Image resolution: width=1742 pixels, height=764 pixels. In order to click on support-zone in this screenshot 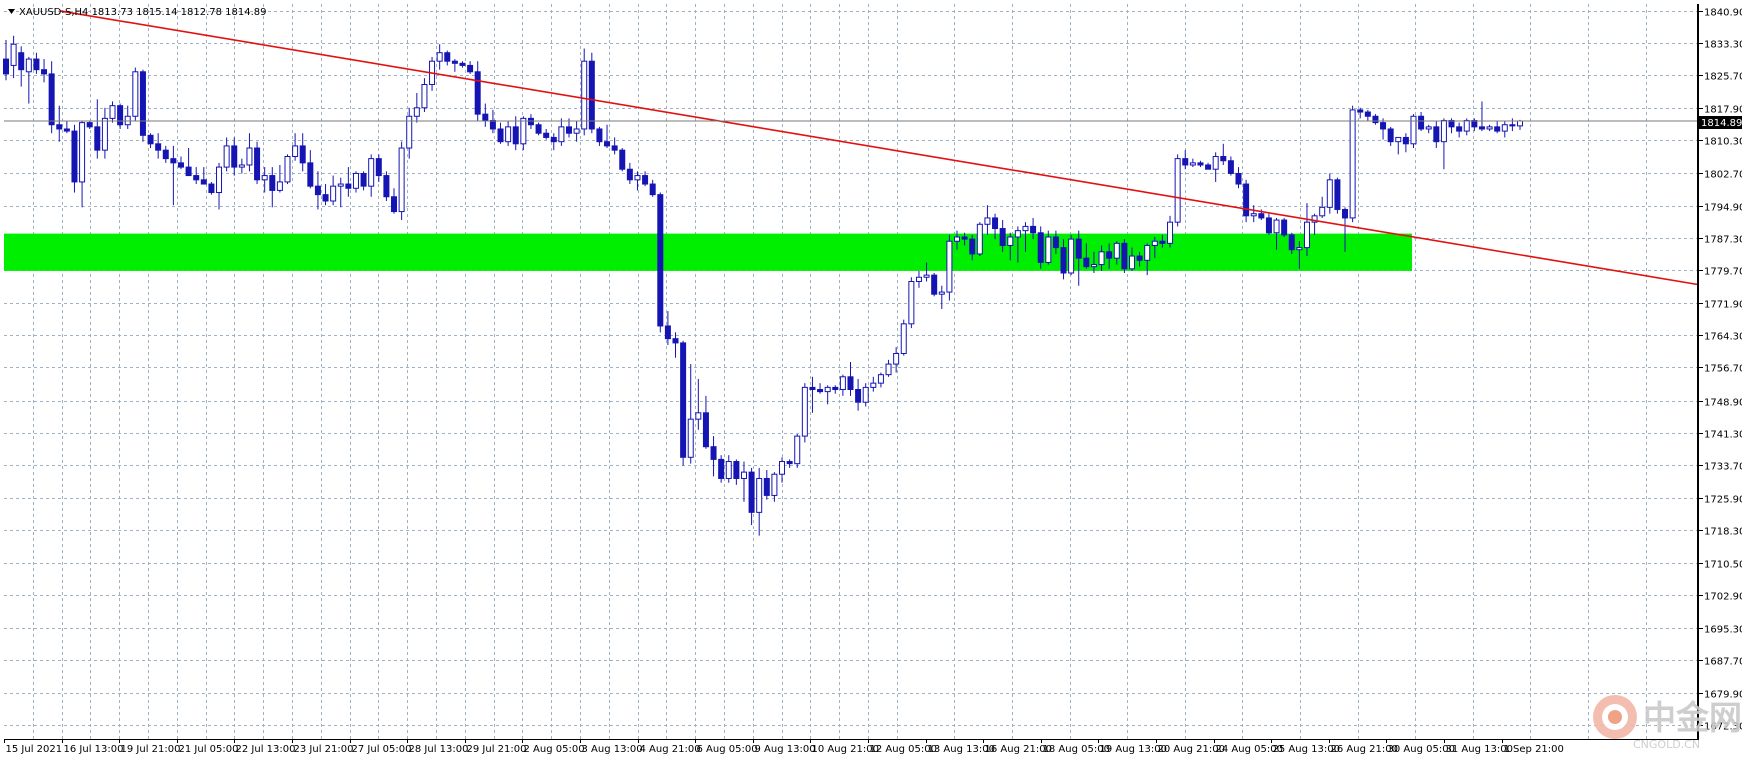, I will do `click(708, 252)`.